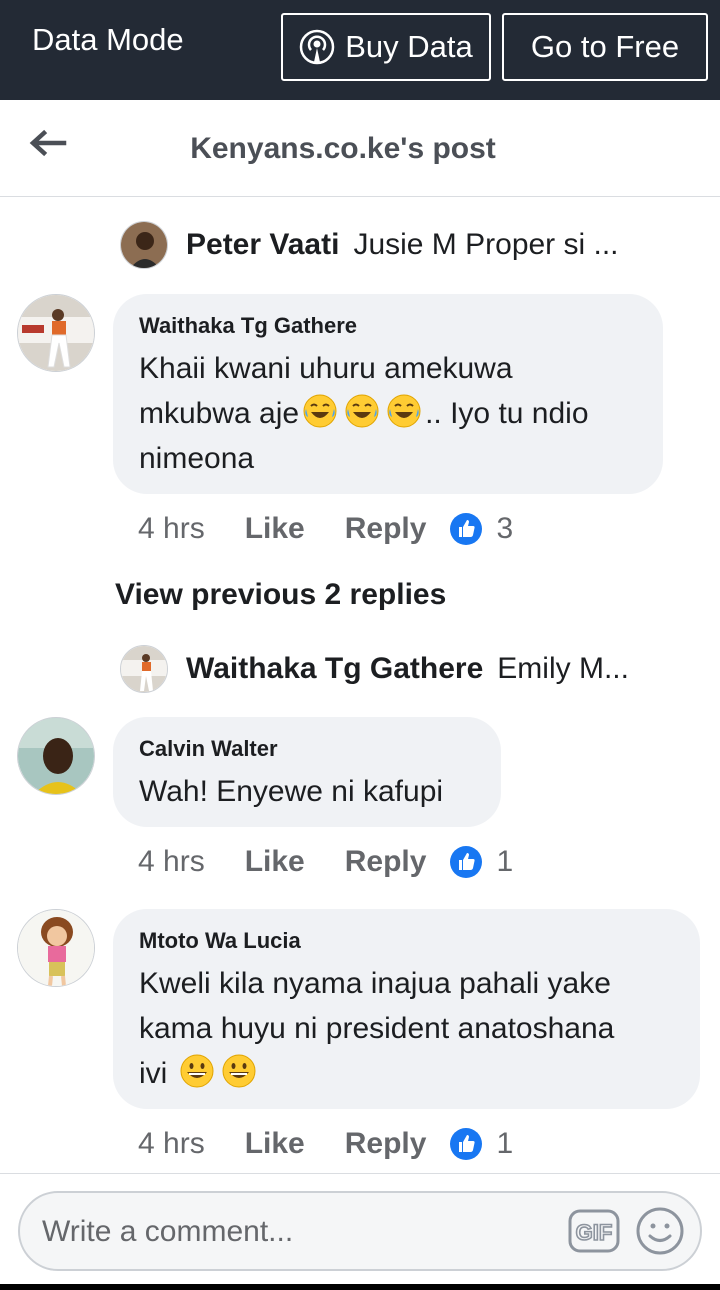 This screenshot has width=720, height=1290. I want to click on reaction-count: 3, so click(481, 529).